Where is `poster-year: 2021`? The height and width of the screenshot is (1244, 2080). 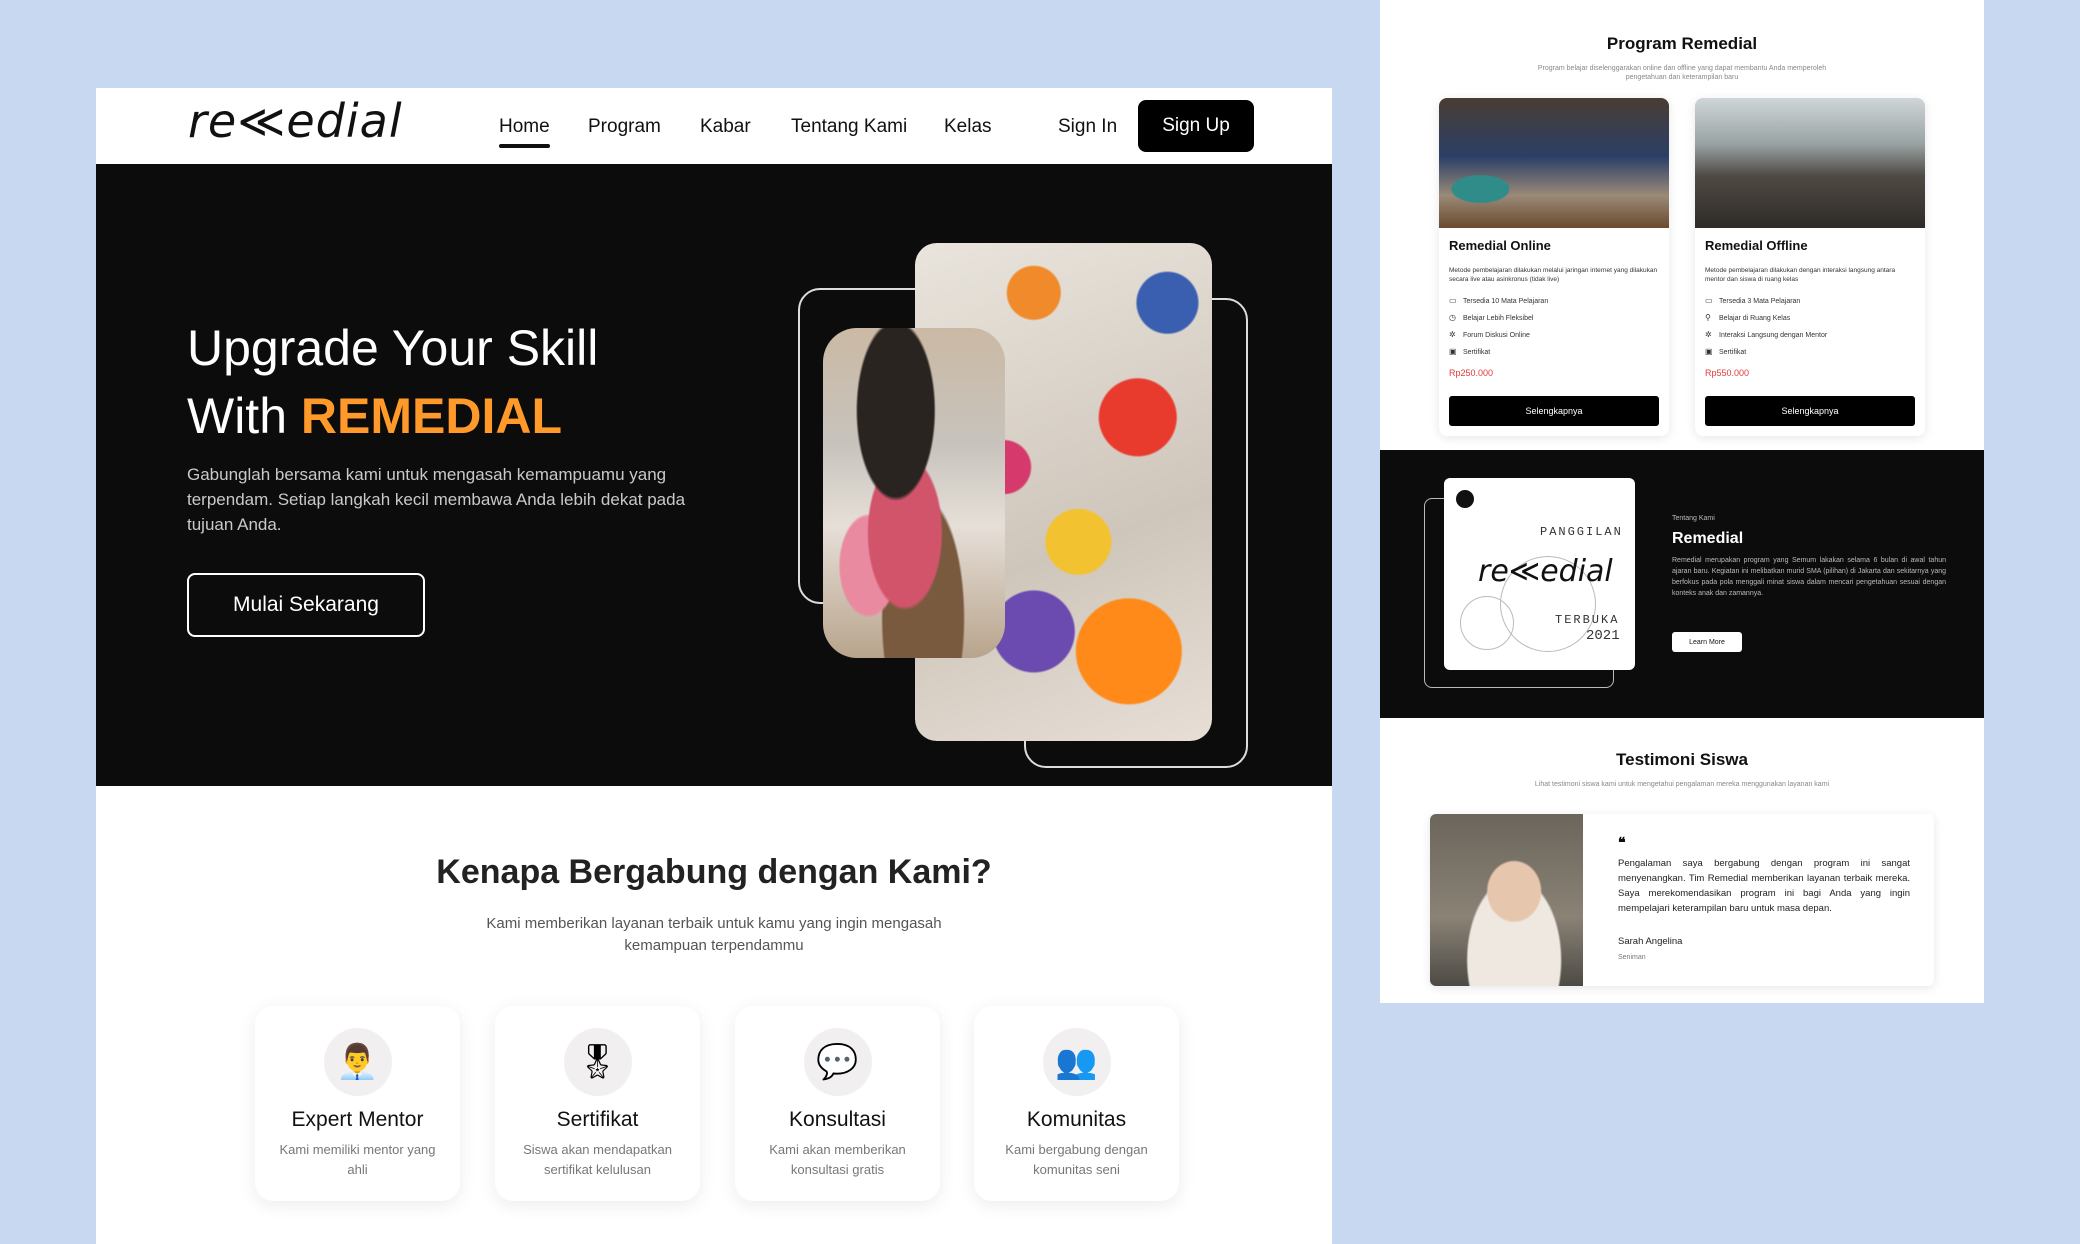
poster-year: 2021 is located at coordinates (1603, 636).